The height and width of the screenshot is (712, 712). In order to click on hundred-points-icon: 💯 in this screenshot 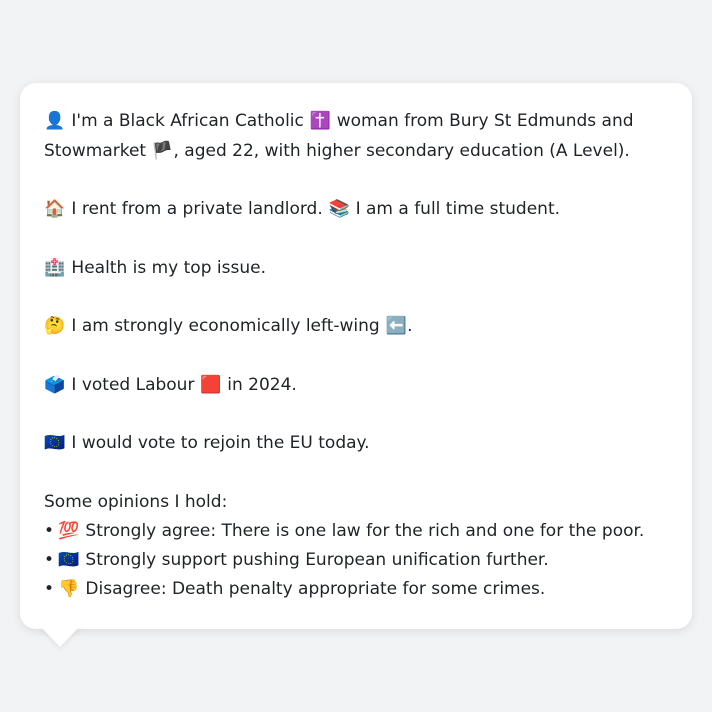, I will do `click(69, 530)`.